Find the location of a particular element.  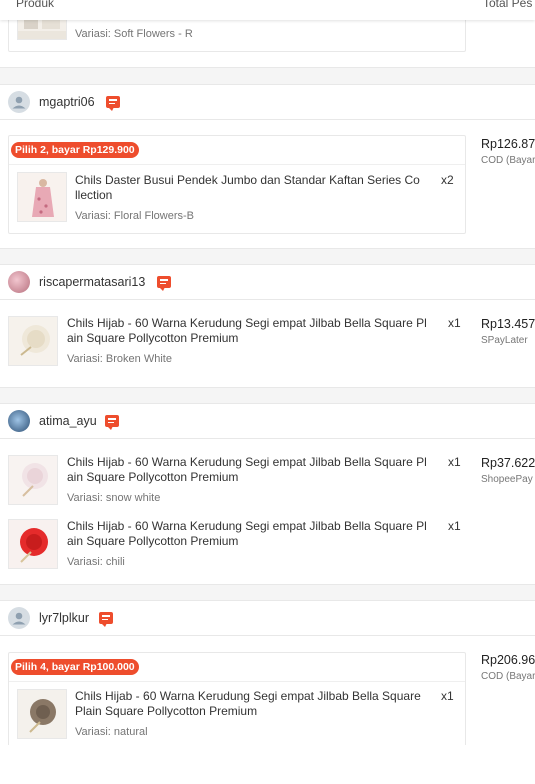

bundle-deal-badge: Pilih 2, bayar Rp129.900 is located at coordinates (75, 150).